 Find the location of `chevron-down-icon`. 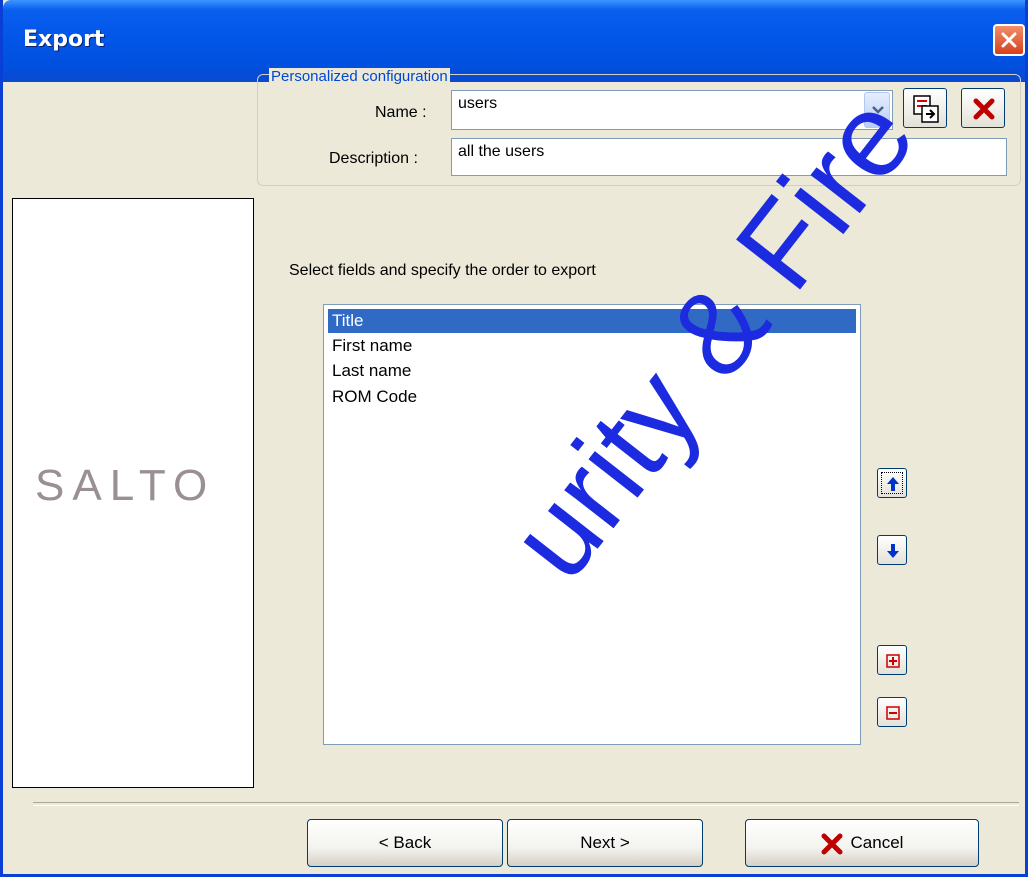

chevron-down-icon is located at coordinates (878, 110).